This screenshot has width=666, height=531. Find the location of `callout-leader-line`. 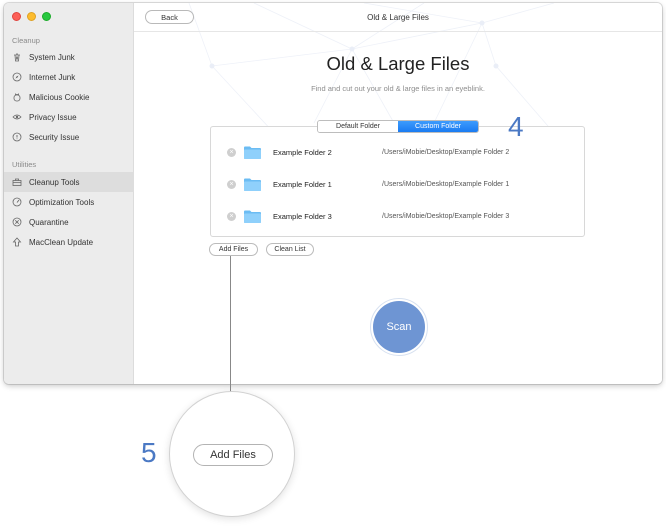

callout-leader-line is located at coordinates (230, 324).